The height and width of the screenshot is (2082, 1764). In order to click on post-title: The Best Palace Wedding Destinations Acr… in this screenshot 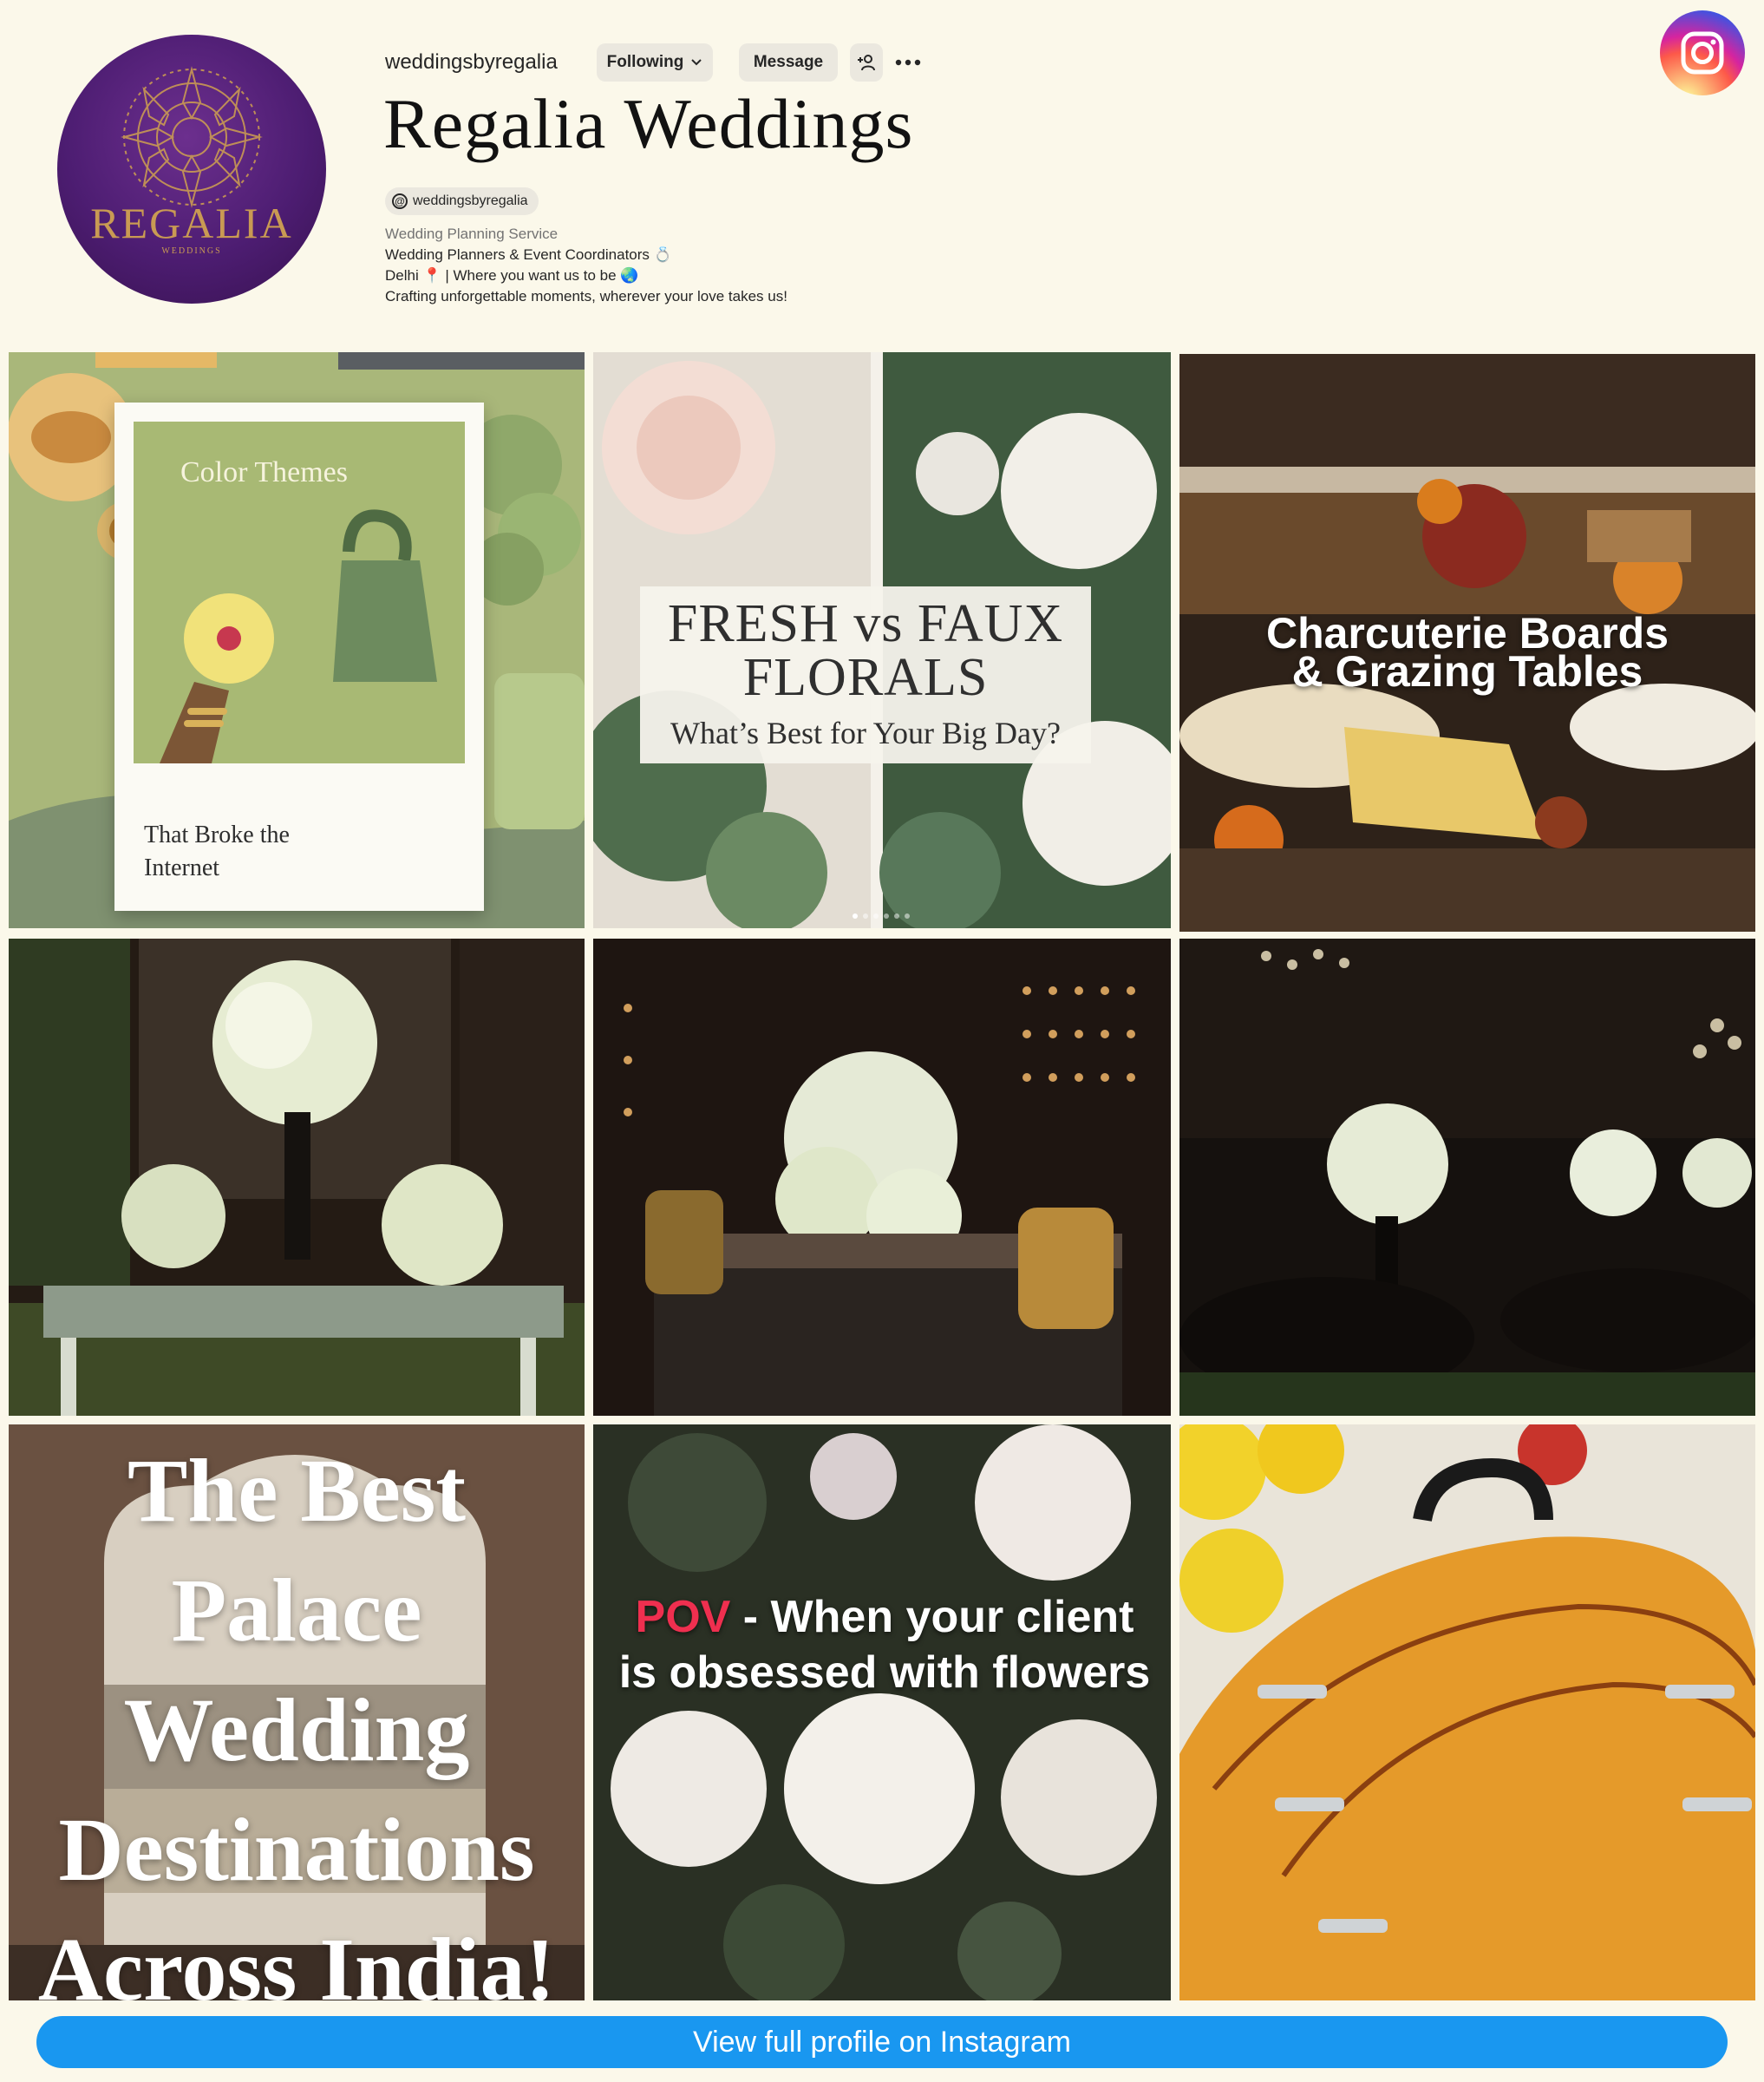, I will do `click(297, 1712)`.